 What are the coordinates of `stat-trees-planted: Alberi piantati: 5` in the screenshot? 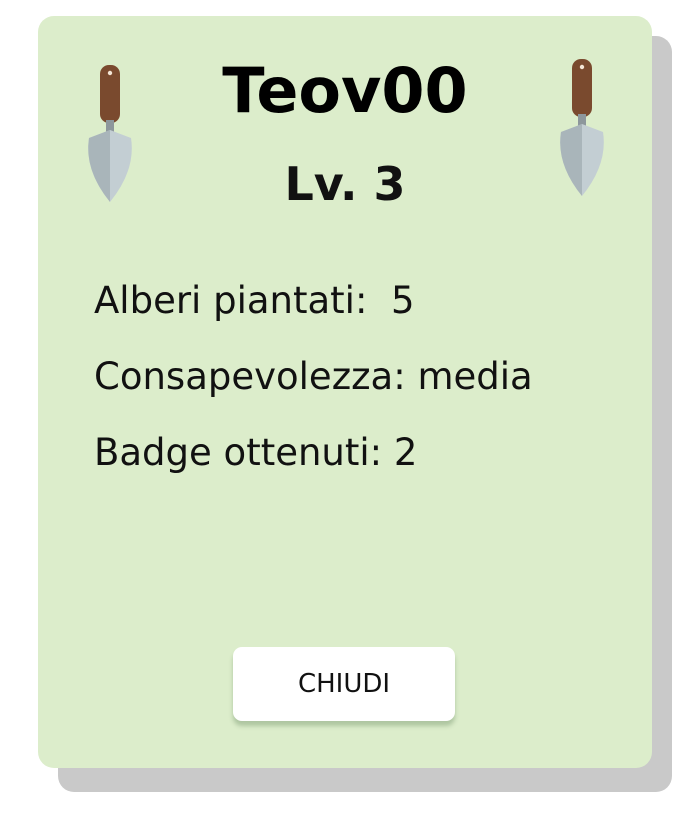 It's located at (254, 300).